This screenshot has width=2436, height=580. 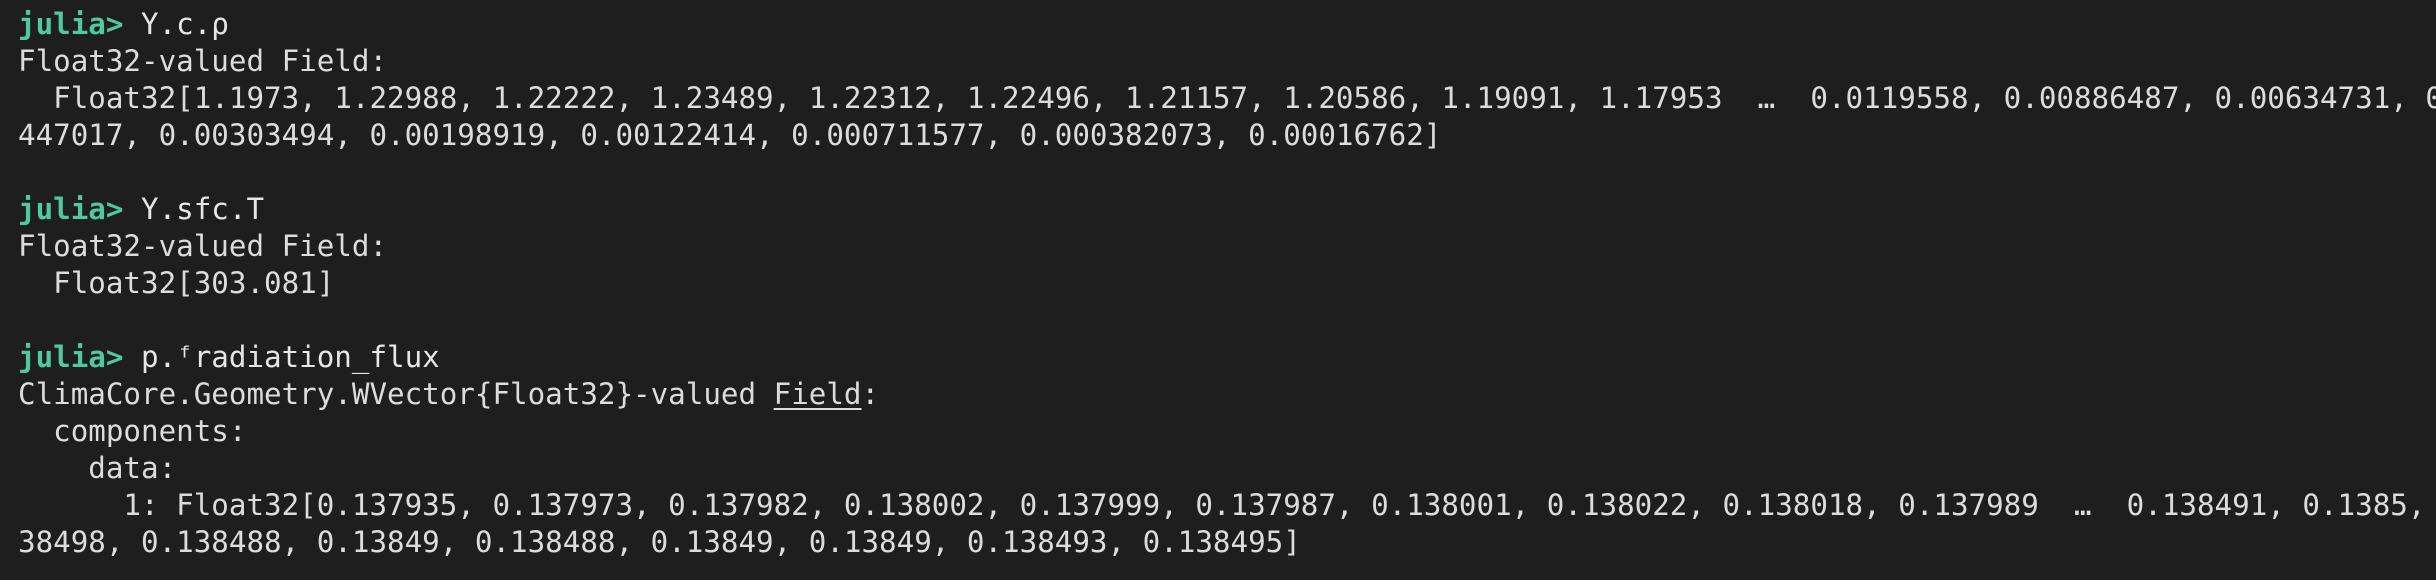 What do you see at coordinates (1227, 357) in the screenshot?
I see `repl-input-line: julia> p.ᶠradiation_flux` at bounding box center [1227, 357].